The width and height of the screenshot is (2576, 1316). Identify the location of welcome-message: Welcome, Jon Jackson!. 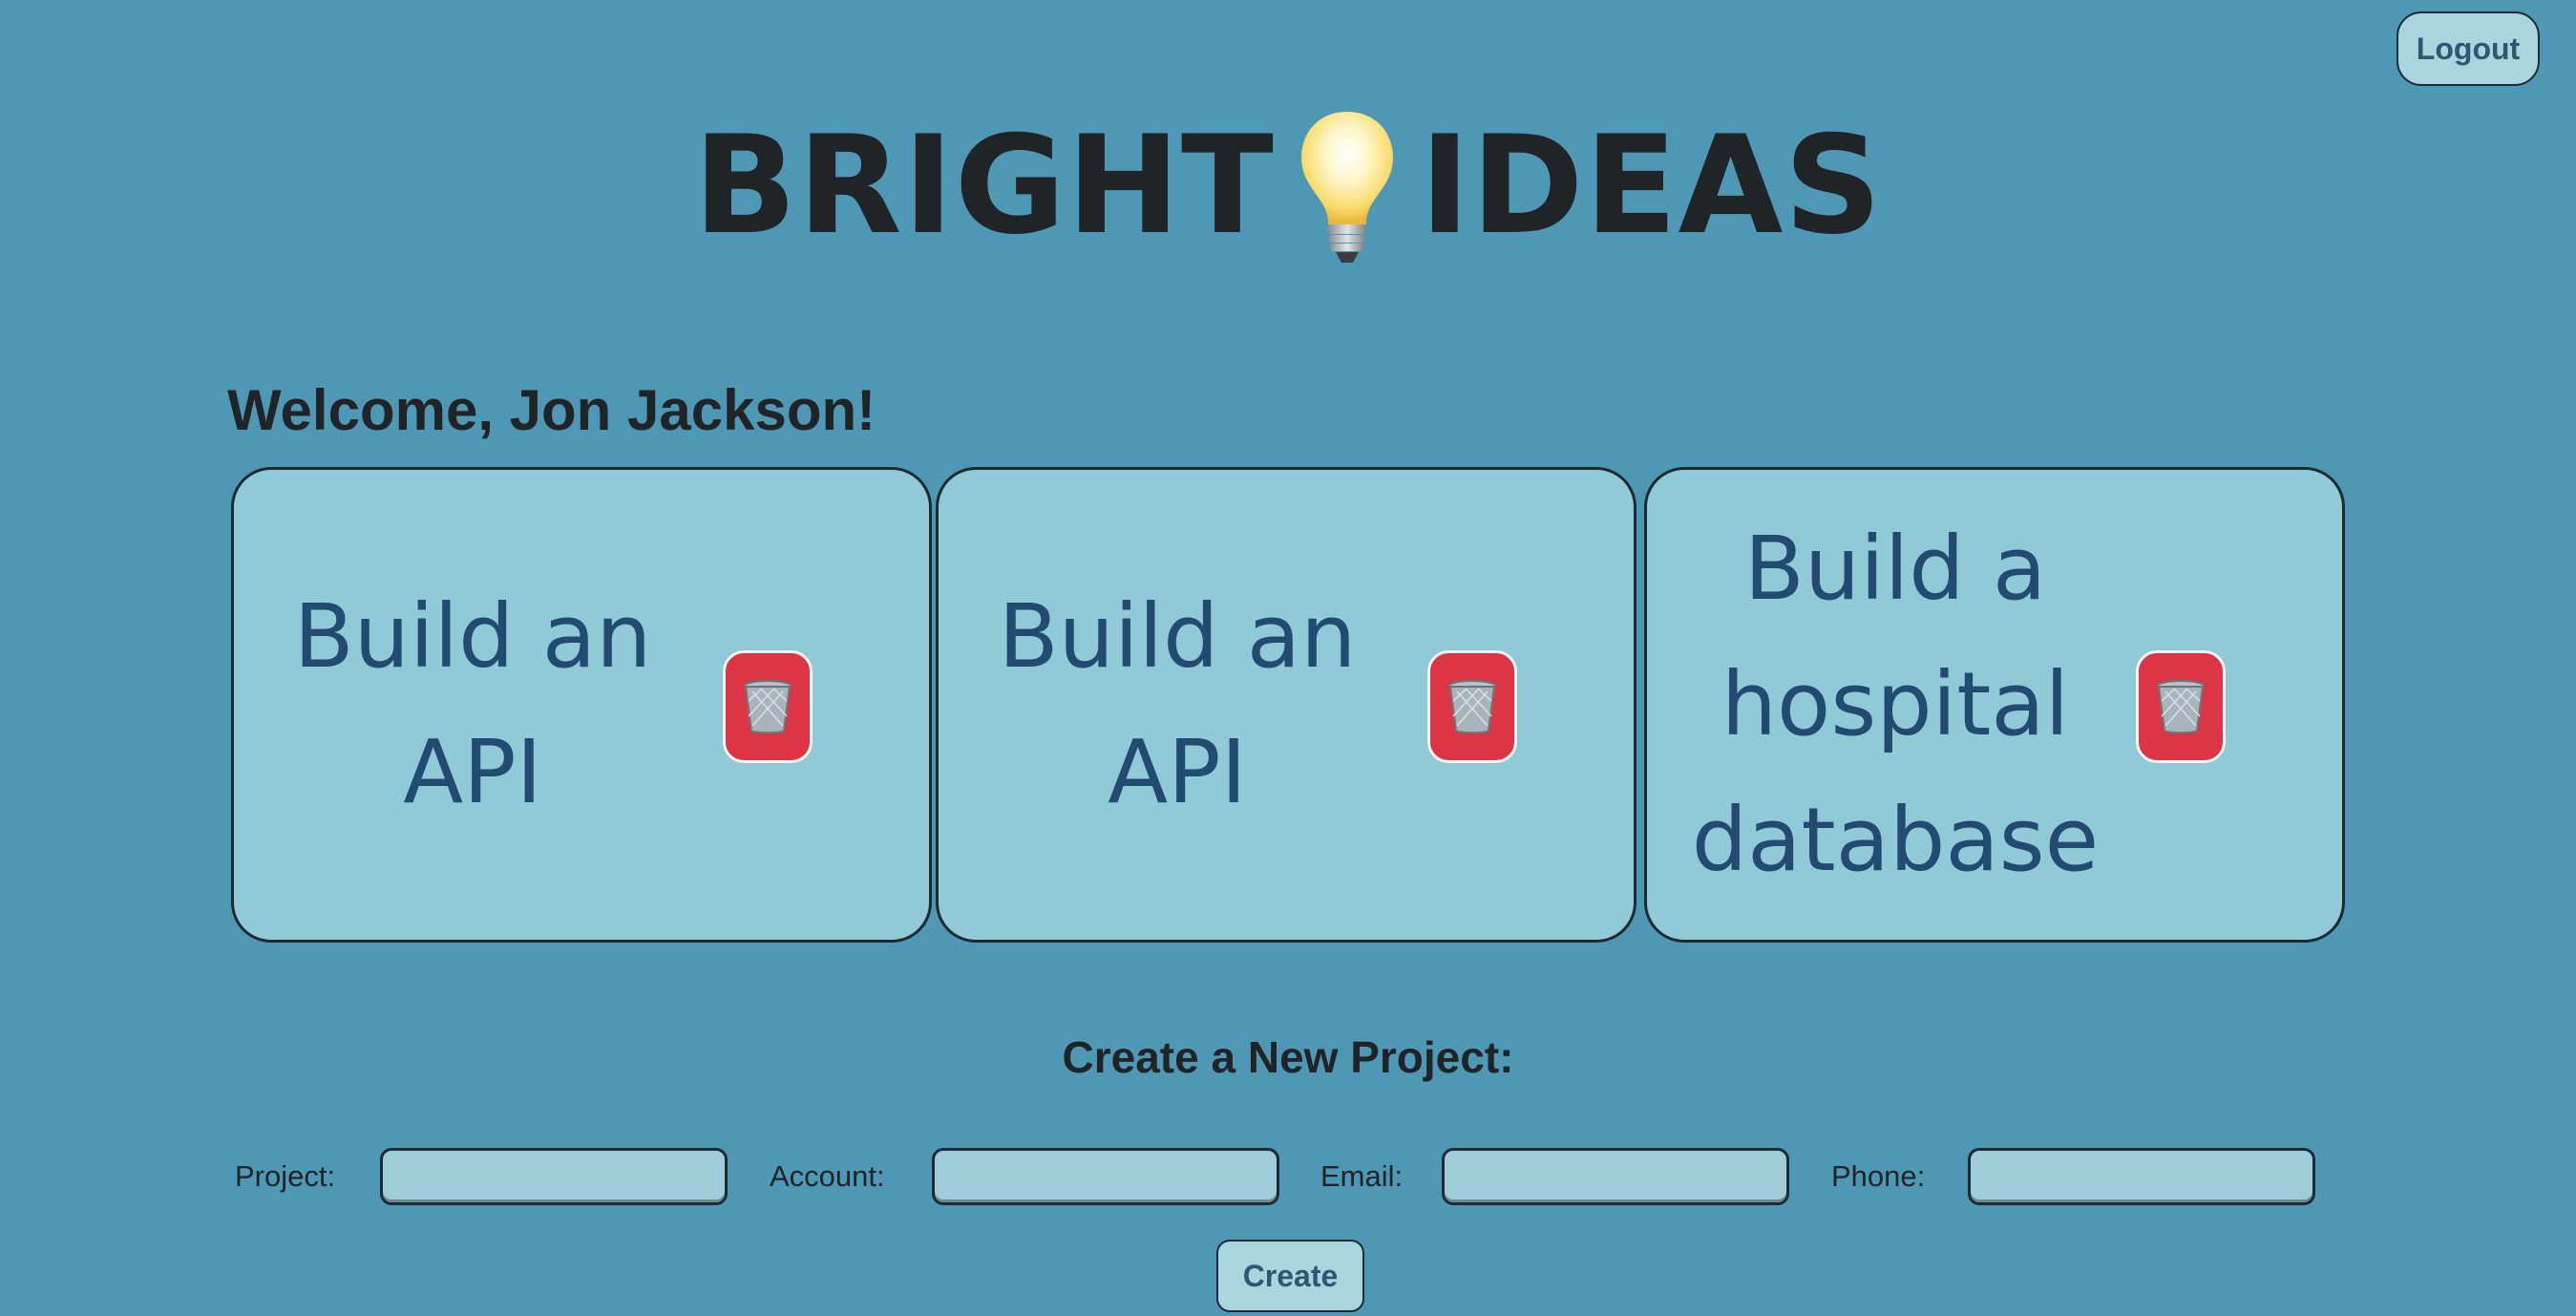
(551, 410).